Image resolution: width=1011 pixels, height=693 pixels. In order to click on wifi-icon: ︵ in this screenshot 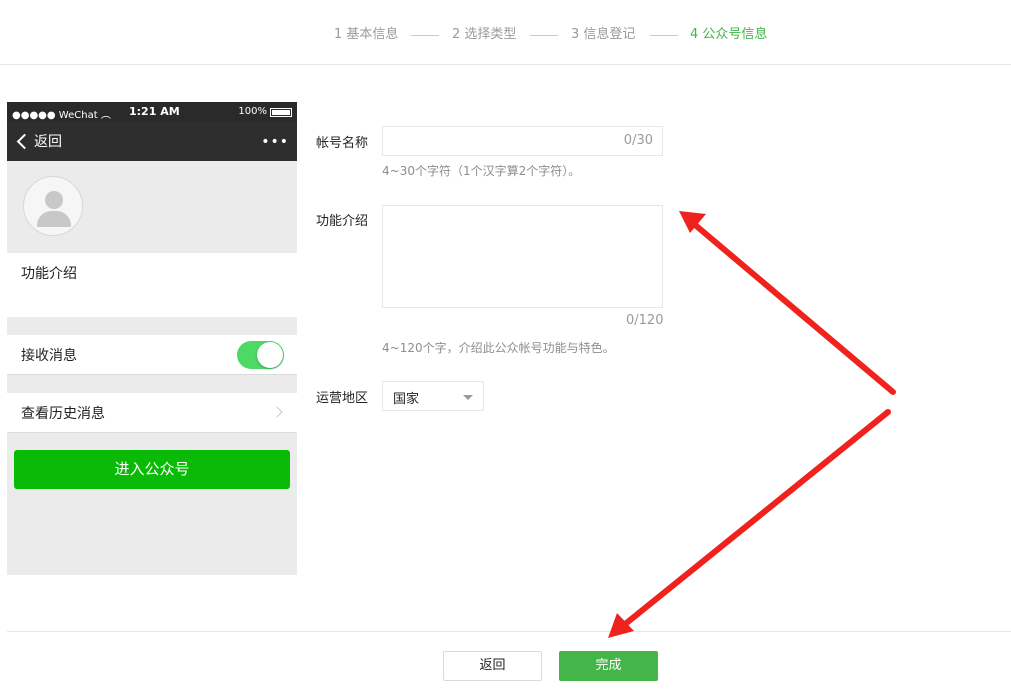, I will do `click(105, 115)`.